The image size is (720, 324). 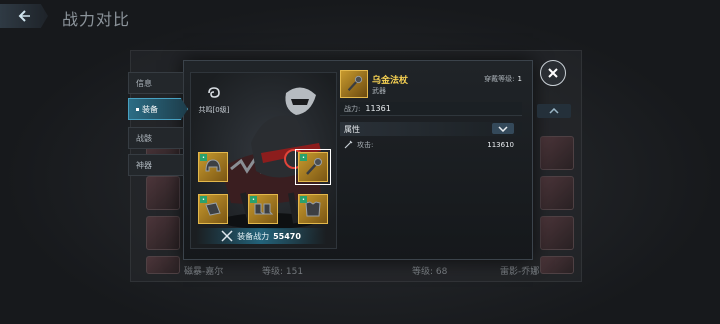 What do you see at coordinates (431, 144) in the screenshot?
I see `attribute-row-attack: 攻击: 113610` at bounding box center [431, 144].